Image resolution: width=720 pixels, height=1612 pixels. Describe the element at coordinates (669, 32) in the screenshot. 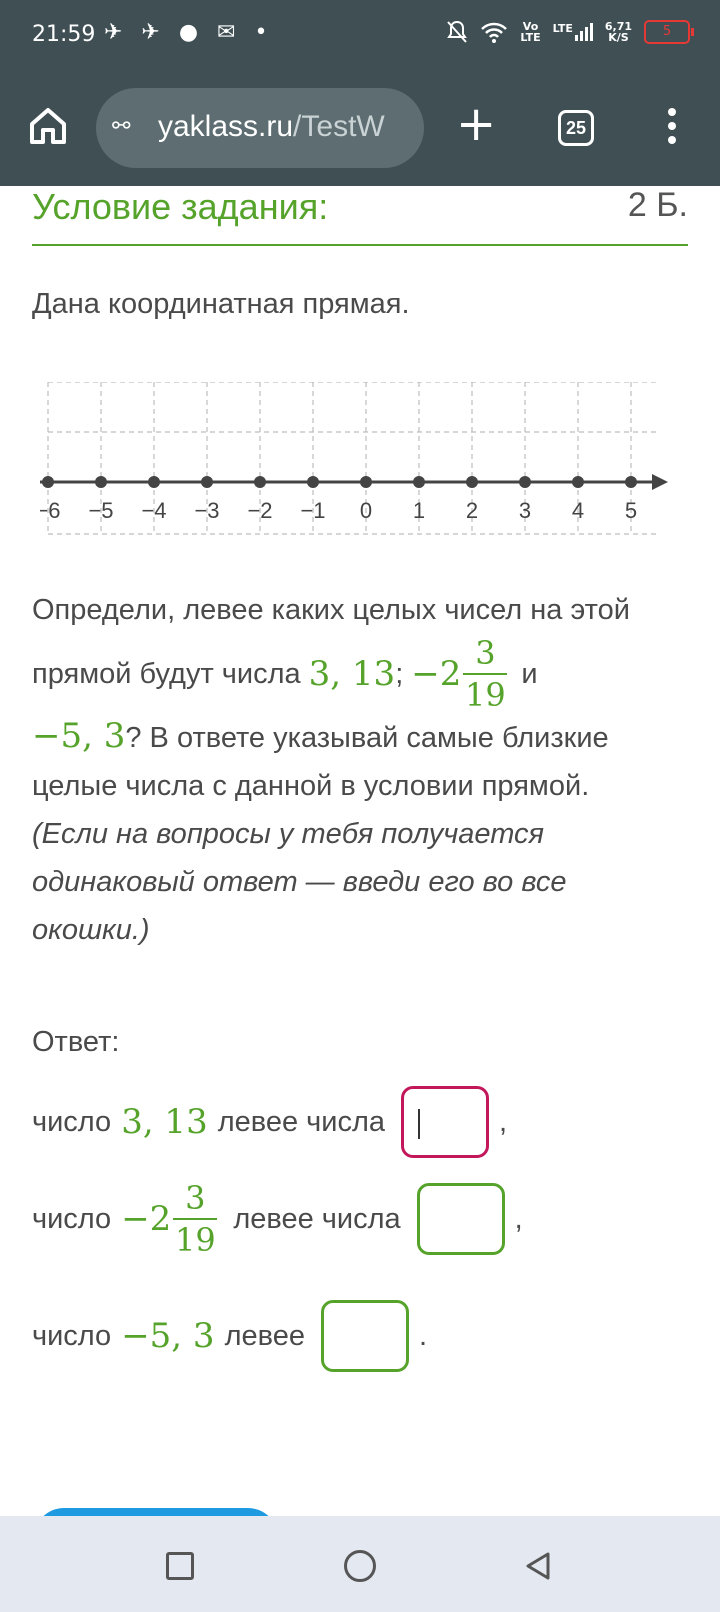

I see `battery-icon: 5` at that location.